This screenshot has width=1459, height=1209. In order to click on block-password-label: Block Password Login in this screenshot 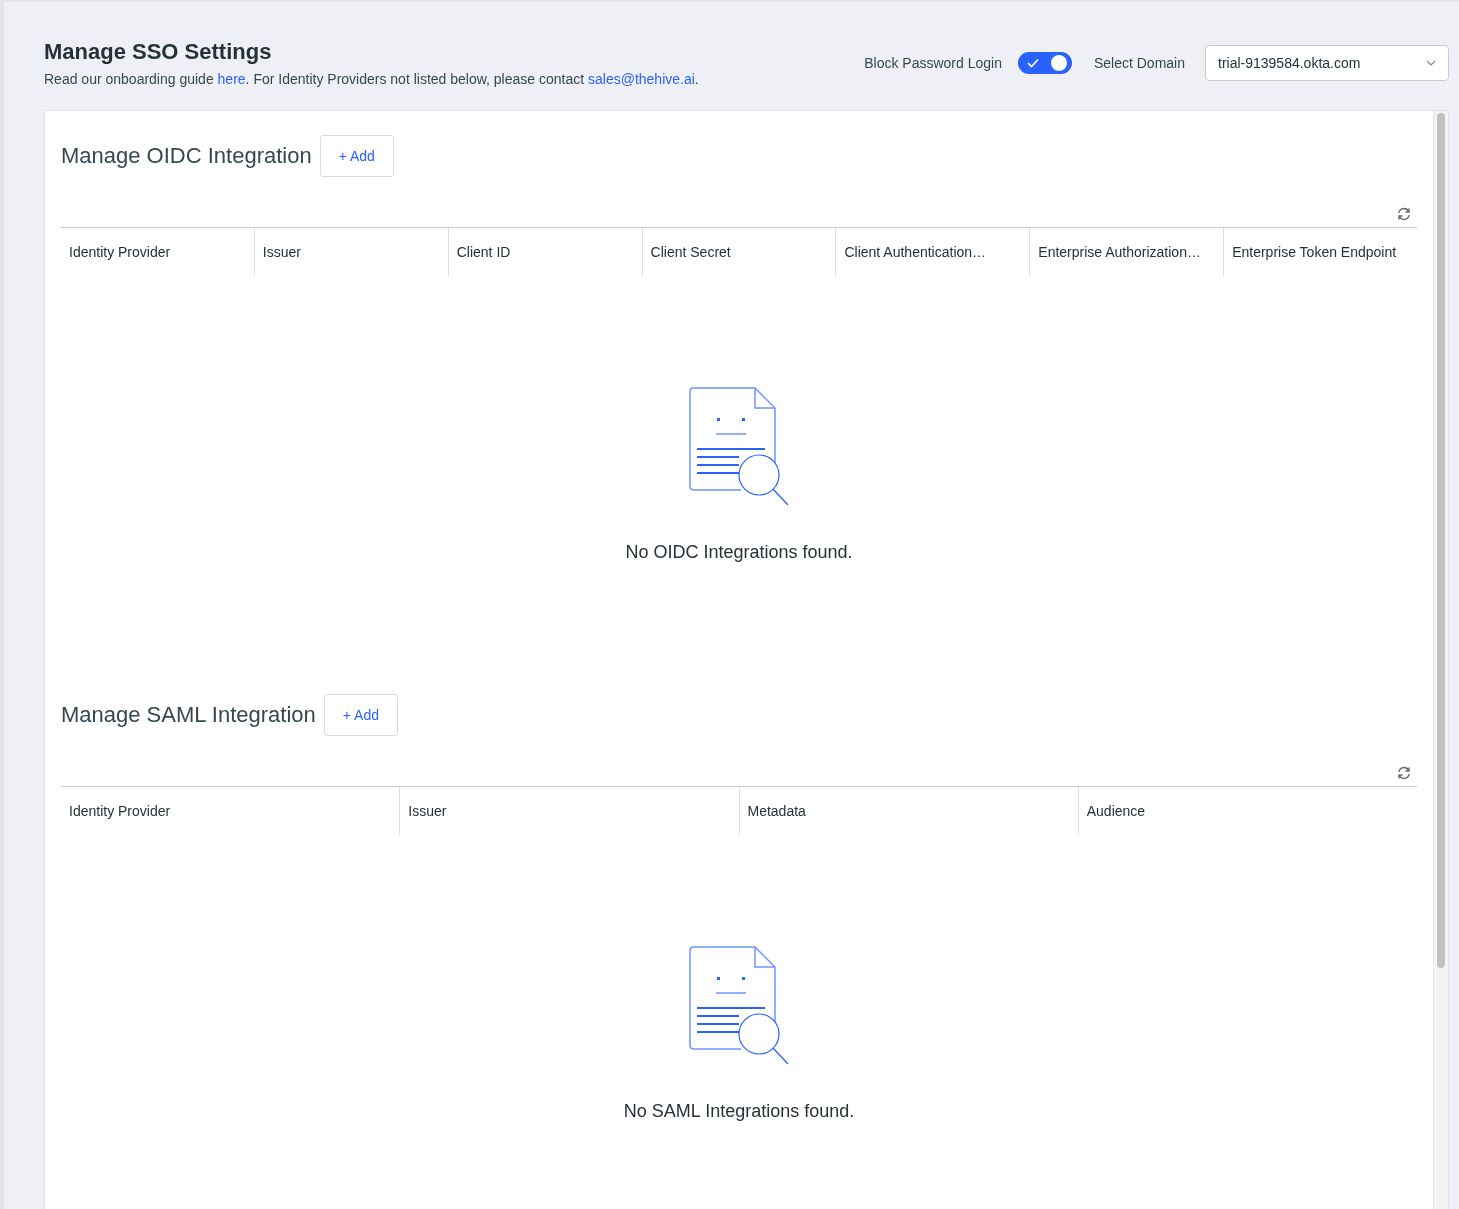, I will do `click(933, 63)`.